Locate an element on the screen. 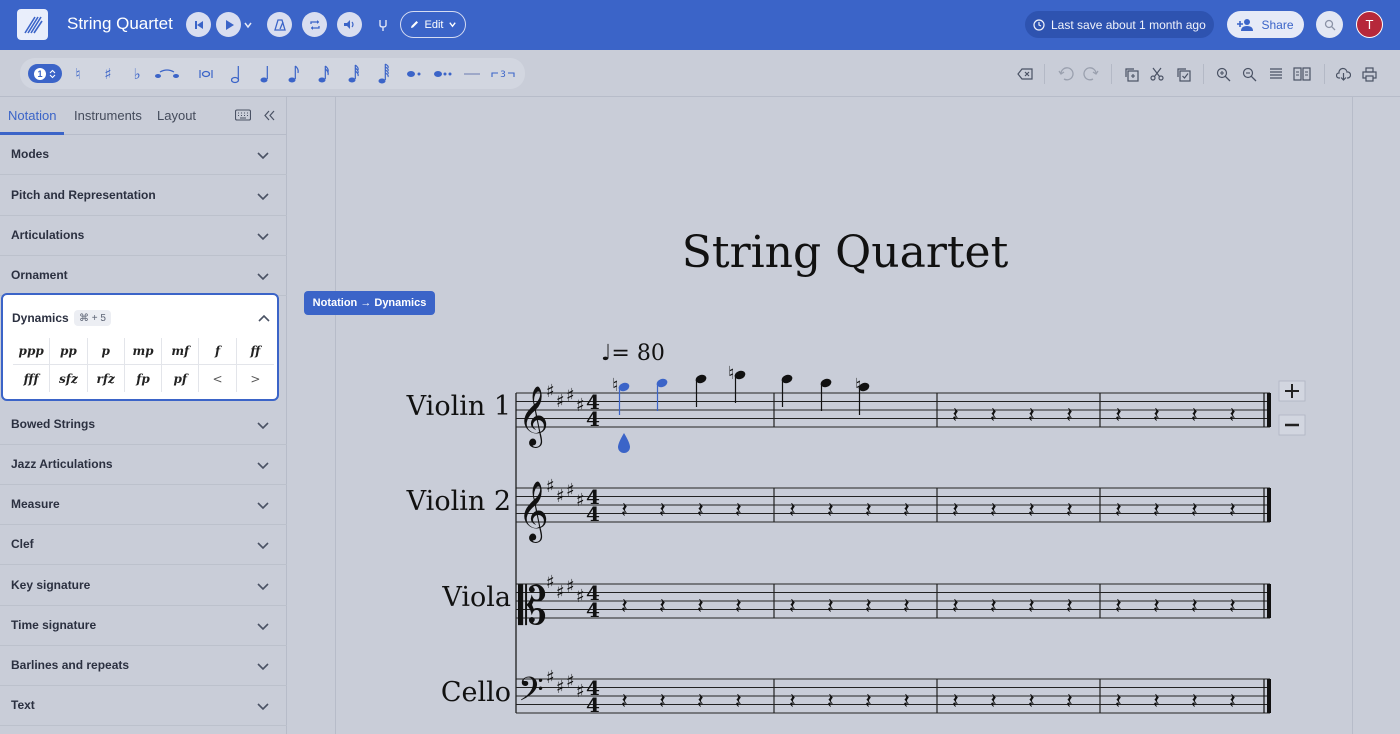 This screenshot has width=1400, height=734. dynamic-rfz: rfz is located at coordinates (106, 378).